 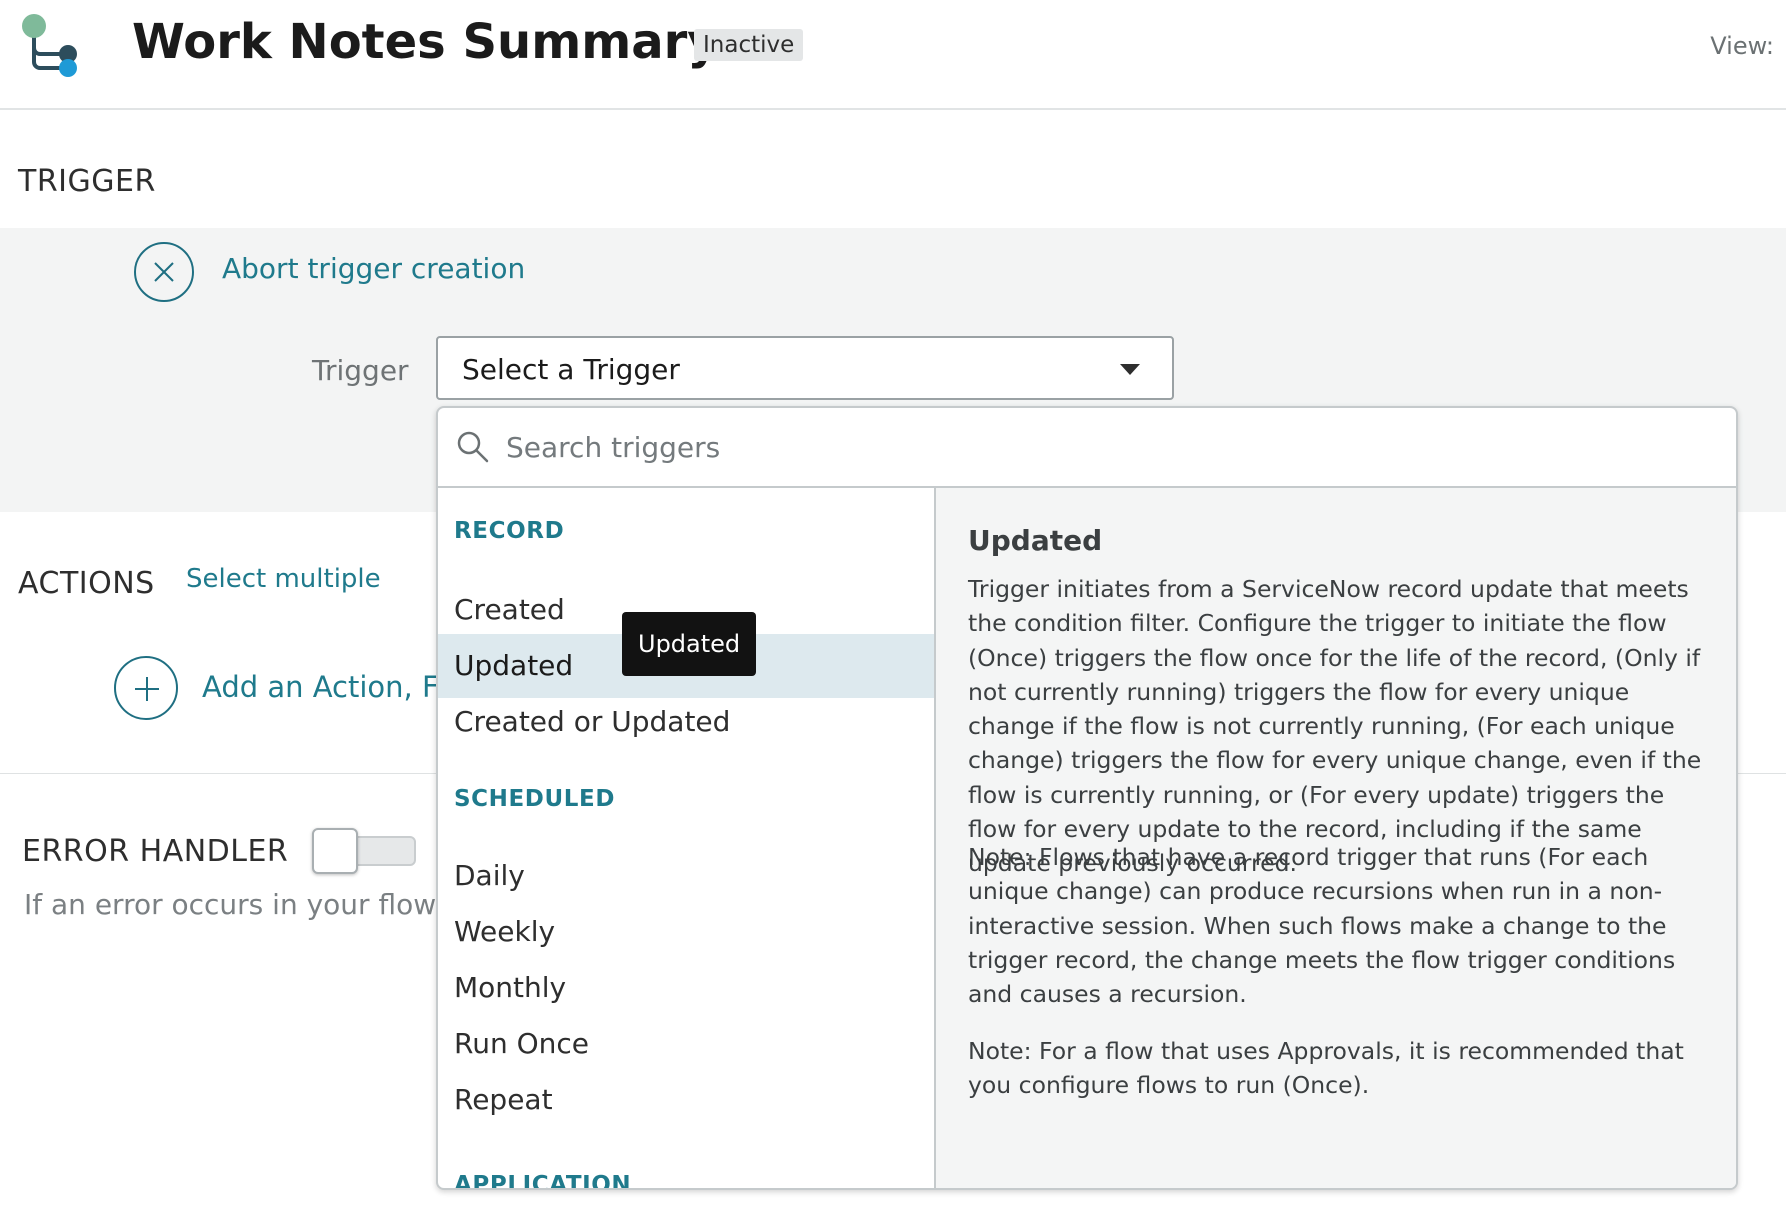 I want to click on error-handler-description: If an error occurs in your flow, t, so click(x=230, y=904).